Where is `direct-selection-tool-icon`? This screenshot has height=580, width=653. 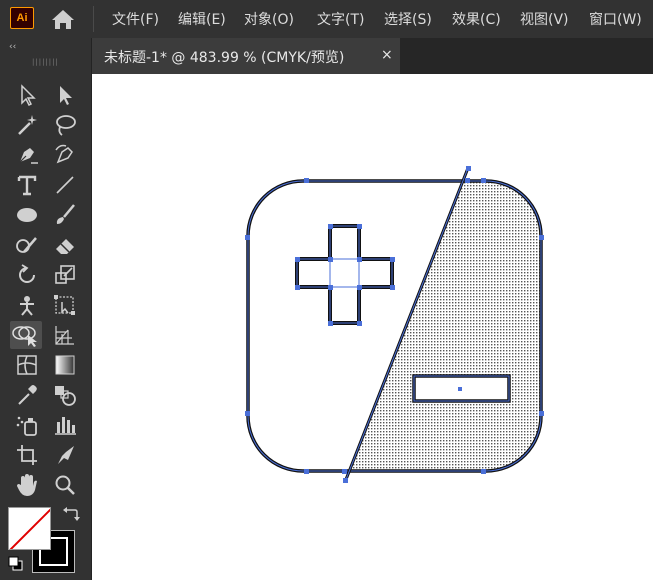 direct-selection-tool-icon is located at coordinates (65, 95).